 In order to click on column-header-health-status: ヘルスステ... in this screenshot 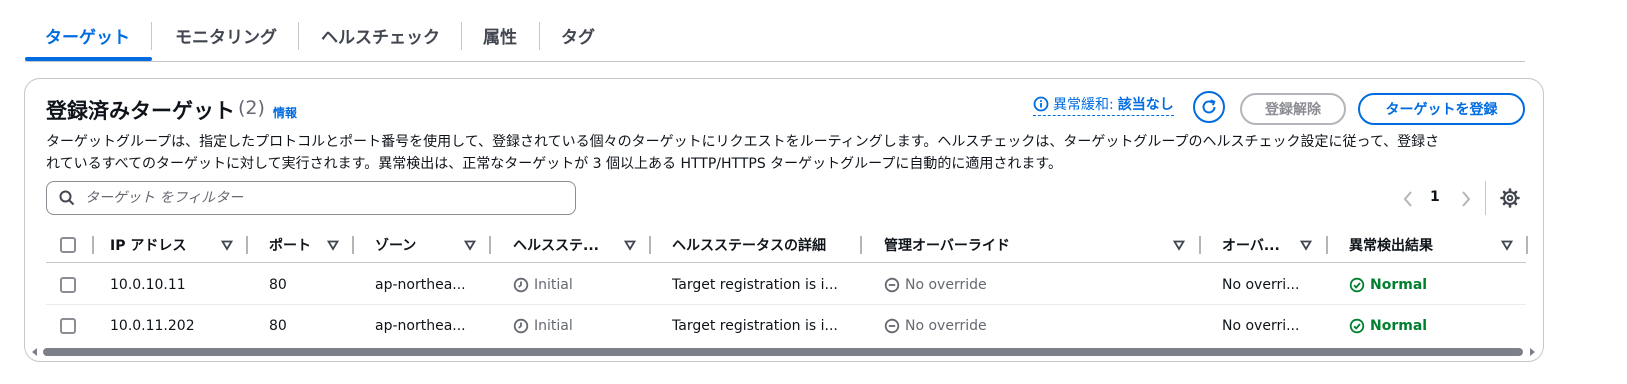, I will do `click(556, 245)`.